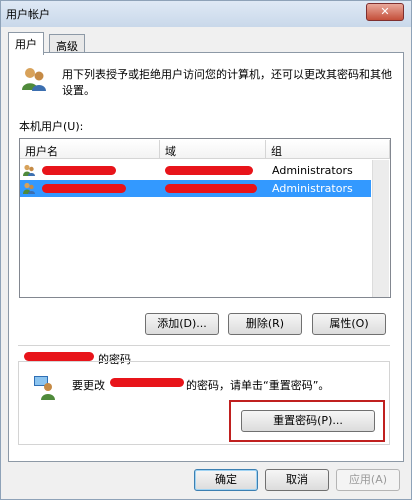 The image size is (412, 500). Describe the element at coordinates (206, 14) in the screenshot. I see `title-bar` at that location.